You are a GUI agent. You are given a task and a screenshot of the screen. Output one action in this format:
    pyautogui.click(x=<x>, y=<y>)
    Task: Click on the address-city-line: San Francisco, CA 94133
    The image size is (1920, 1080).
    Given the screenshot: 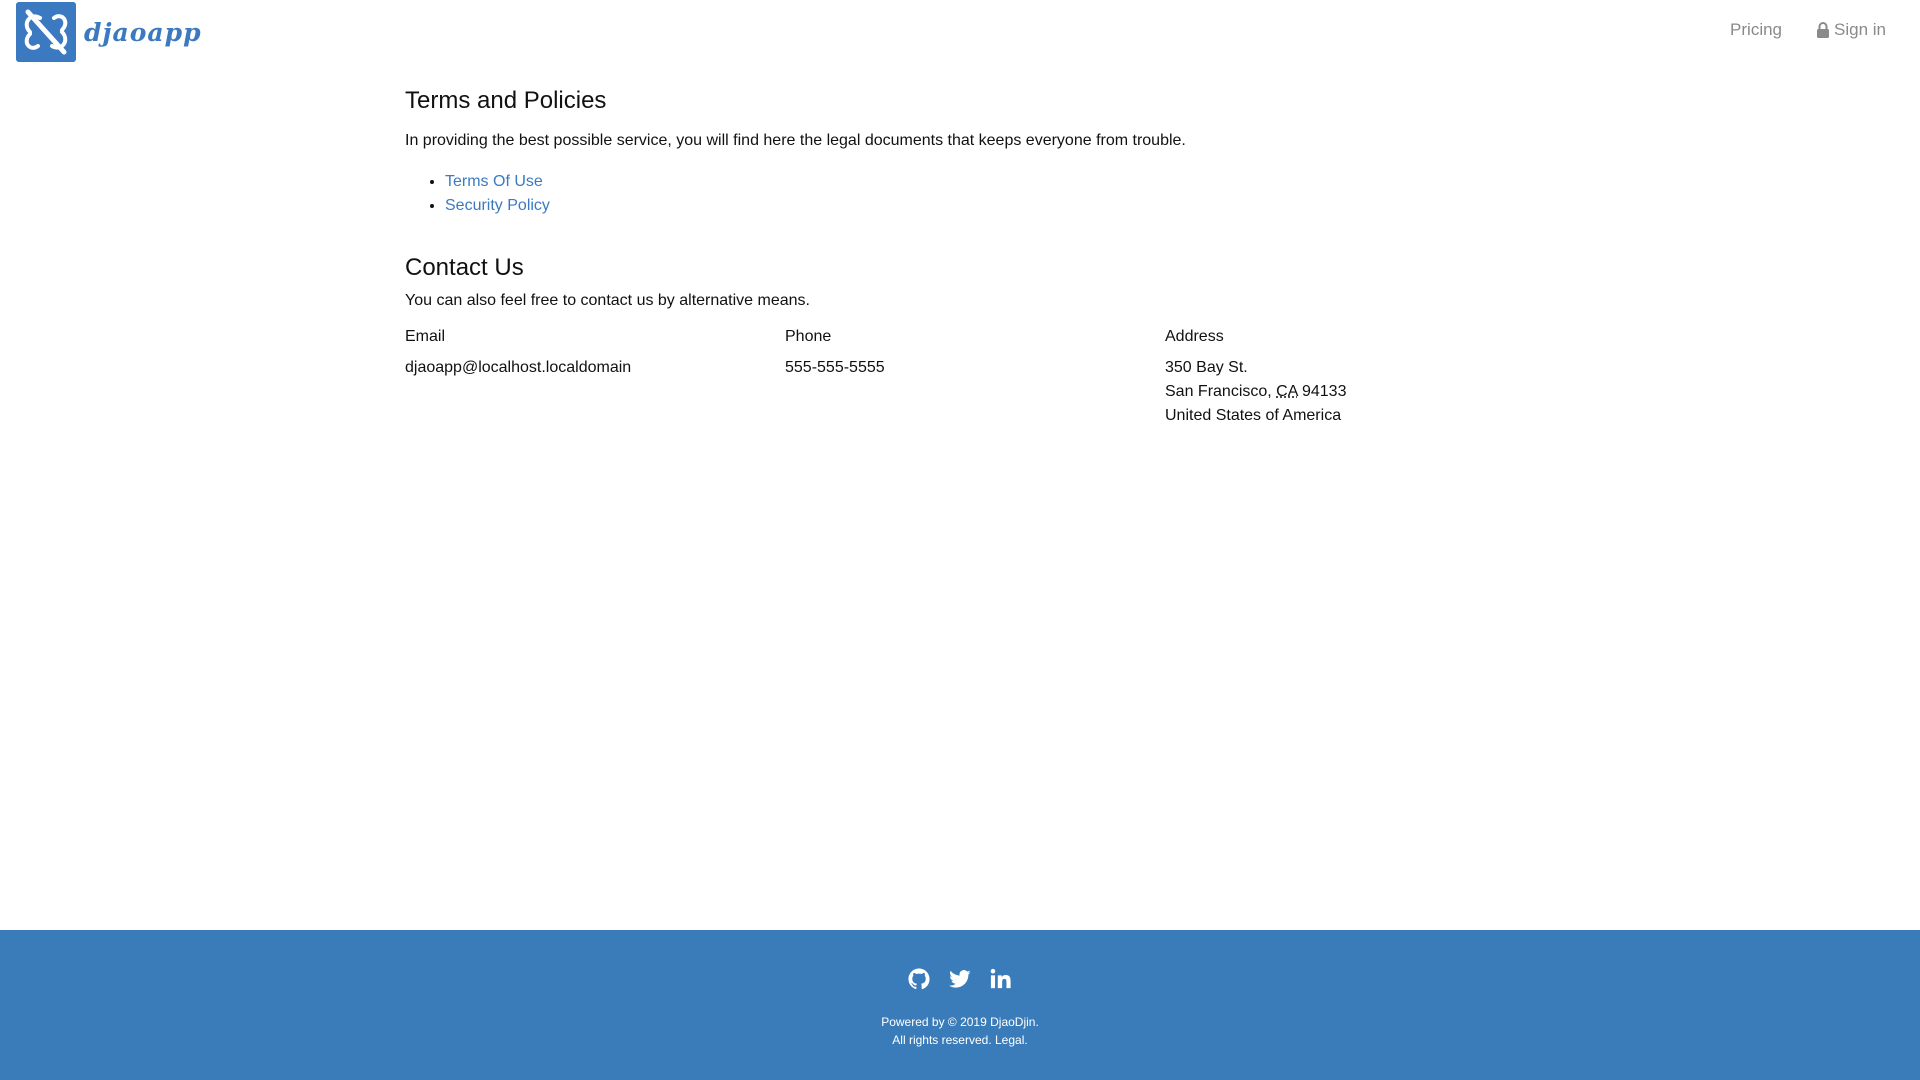 What is the action you would take?
    pyautogui.click(x=1355, y=392)
    